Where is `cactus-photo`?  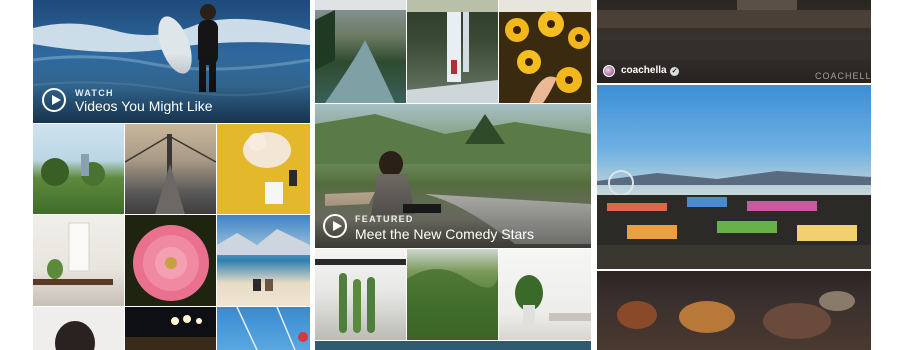
cactus-photo is located at coordinates (360, 296).